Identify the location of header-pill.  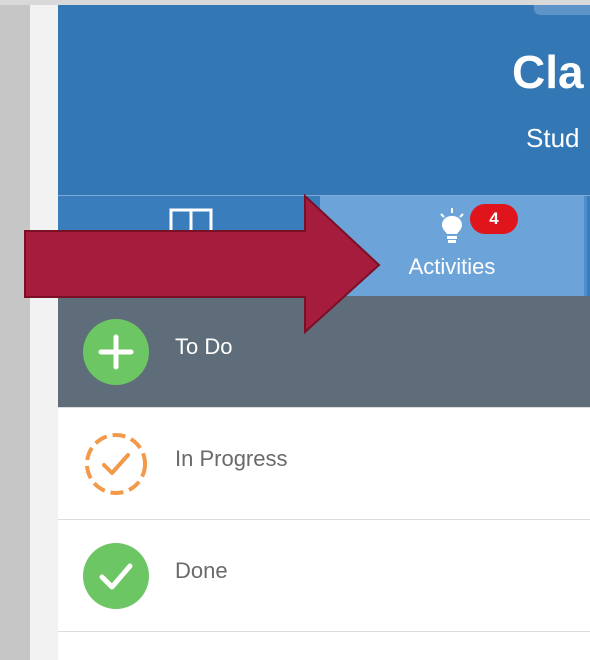
(562, 10).